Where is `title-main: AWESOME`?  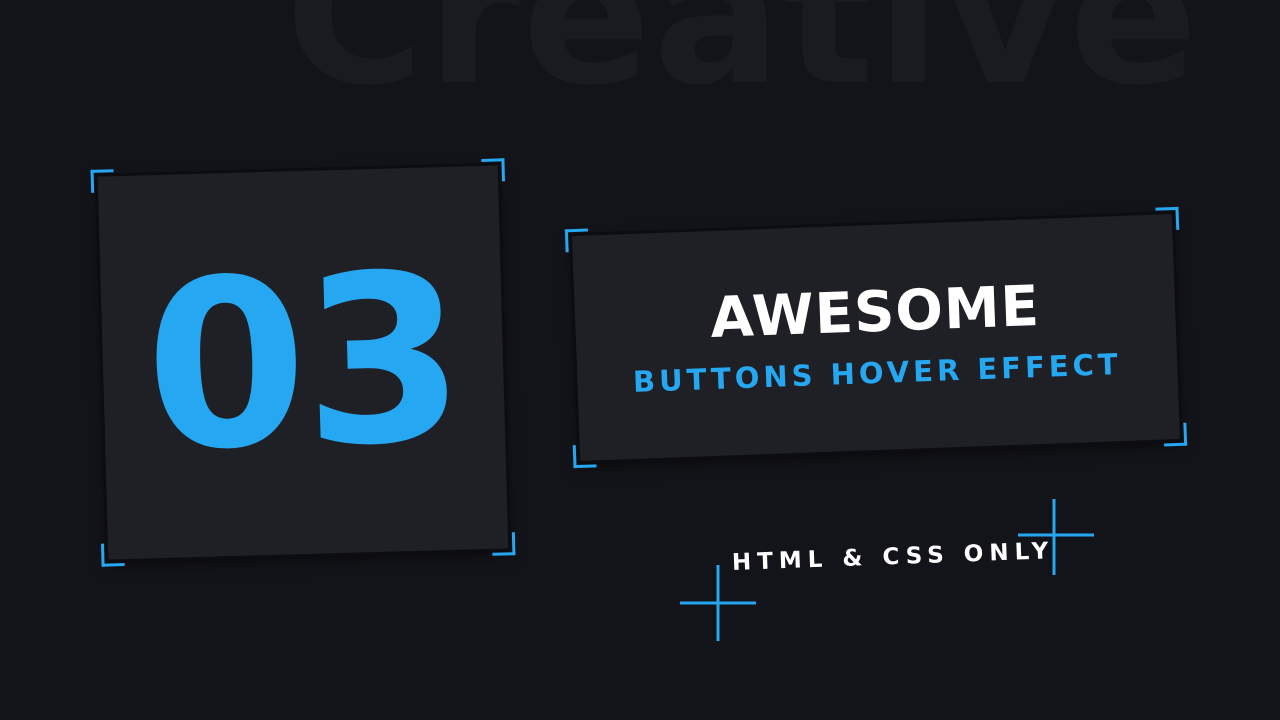 title-main: AWESOME is located at coordinates (875, 312).